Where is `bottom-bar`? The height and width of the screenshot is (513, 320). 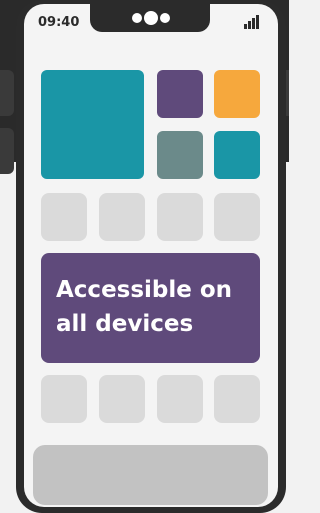
bottom-bar is located at coordinates (150, 475).